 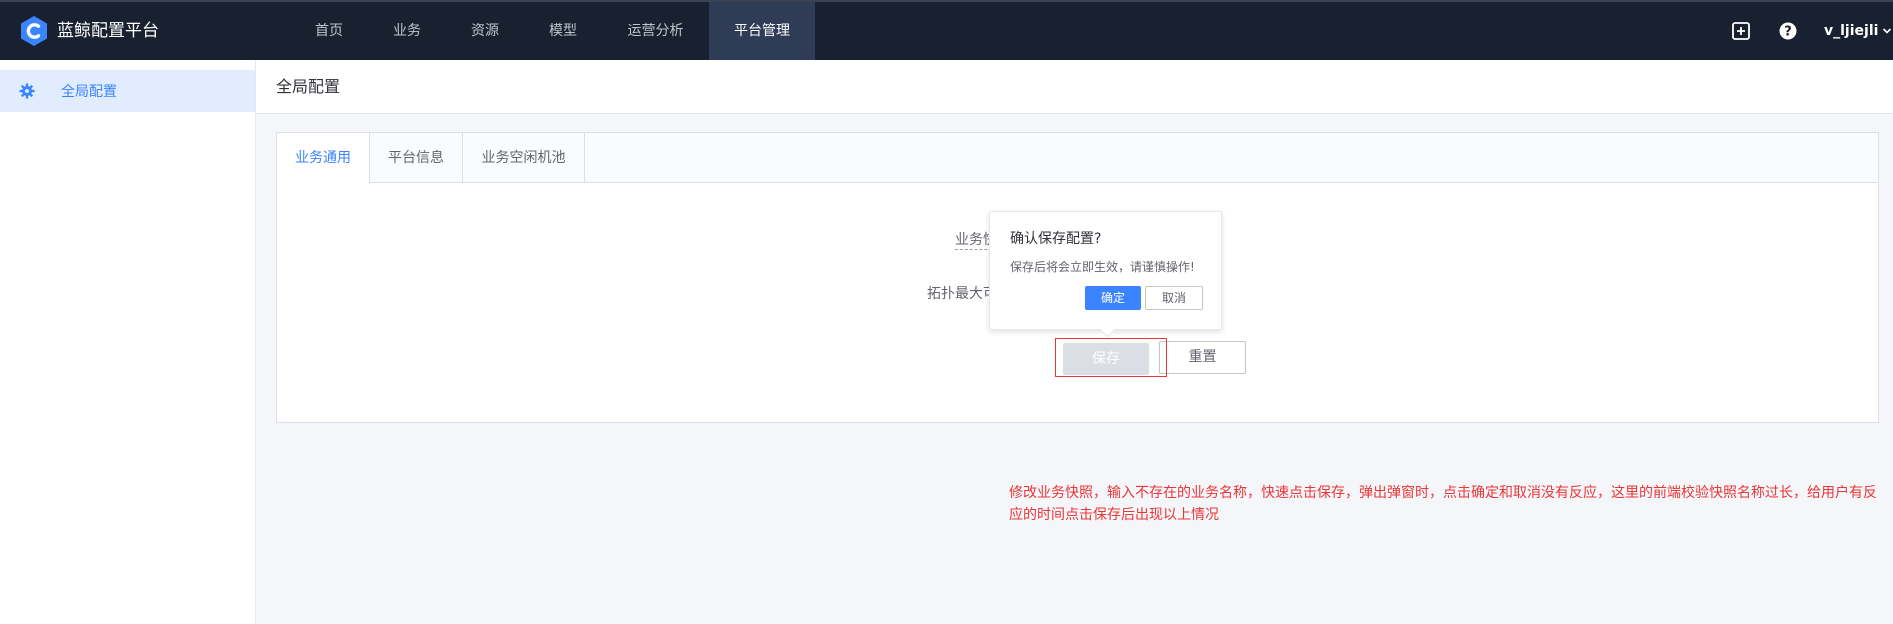 I want to click on bk-cmdb-logo-icon, so click(x=34, y=31).